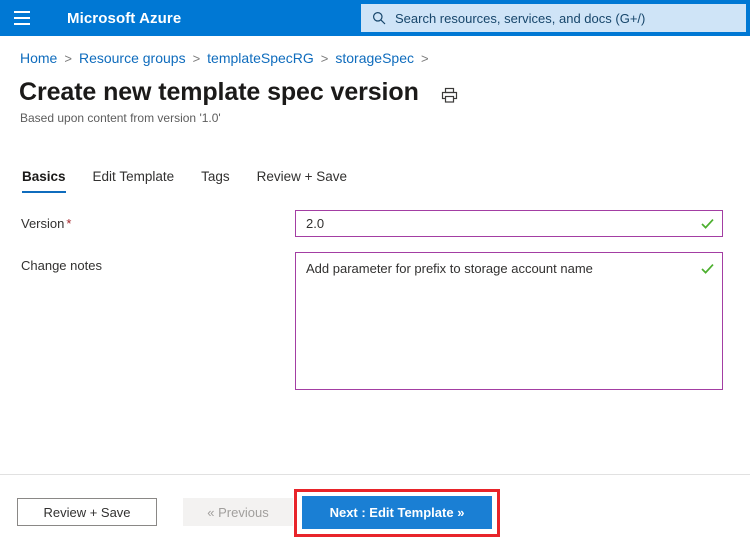 The height and width of the screenshot is (544, 750). Describe the element at coordinates (219, 92) in the screenshot. I see `page-title: Create new template spec version` at that location.